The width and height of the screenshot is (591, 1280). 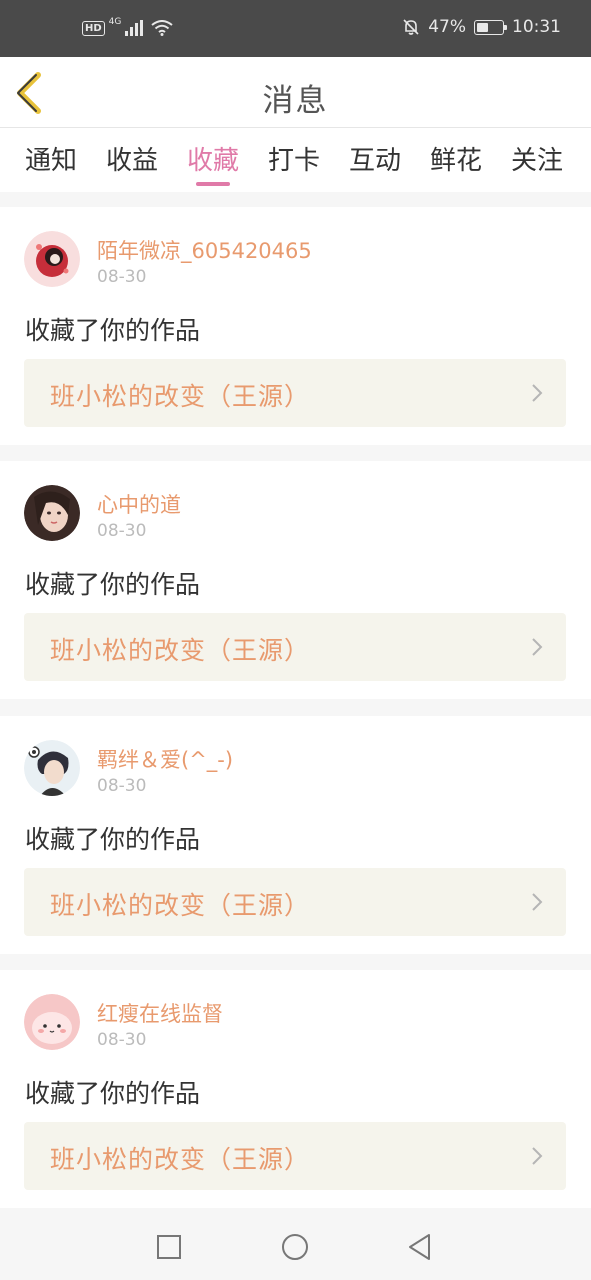 What do you see at coordinates (93, 28) in the screenshot?
I see `hd-badge: HD` at bounding box center [93, 28].